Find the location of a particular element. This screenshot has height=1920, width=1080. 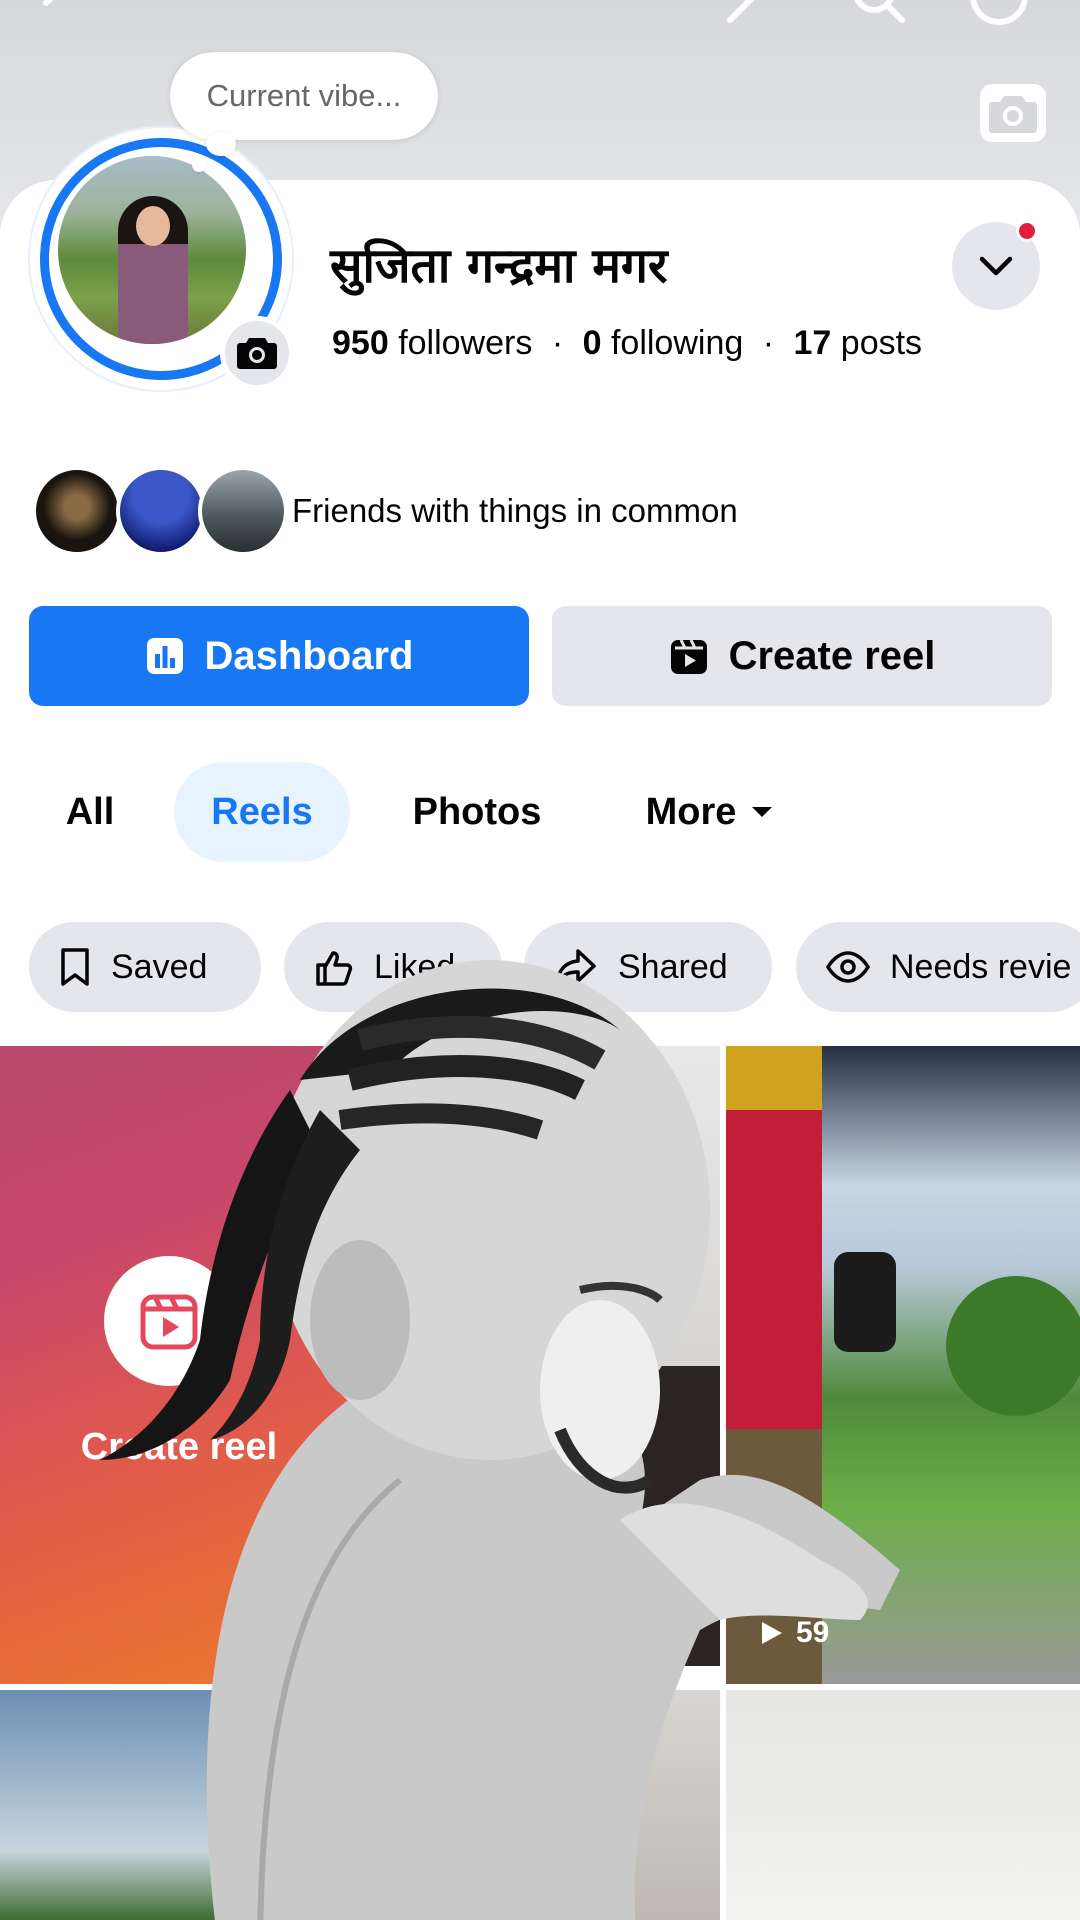

posts-label: posts is located at coordinates (881, 343).